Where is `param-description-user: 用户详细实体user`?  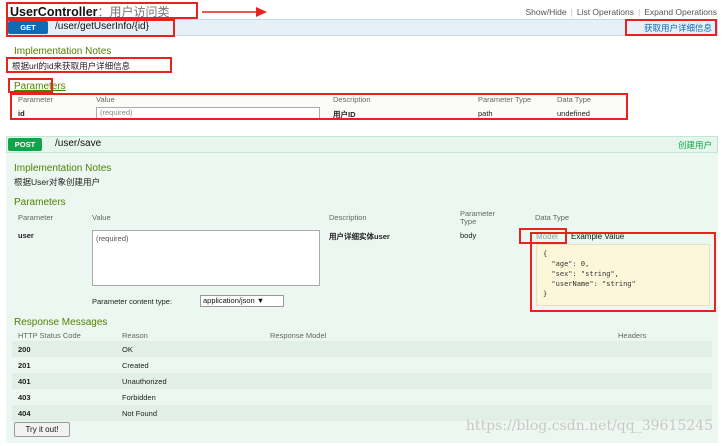
param-description-user: 用户详细实体user is located at coordinates (359, 236).